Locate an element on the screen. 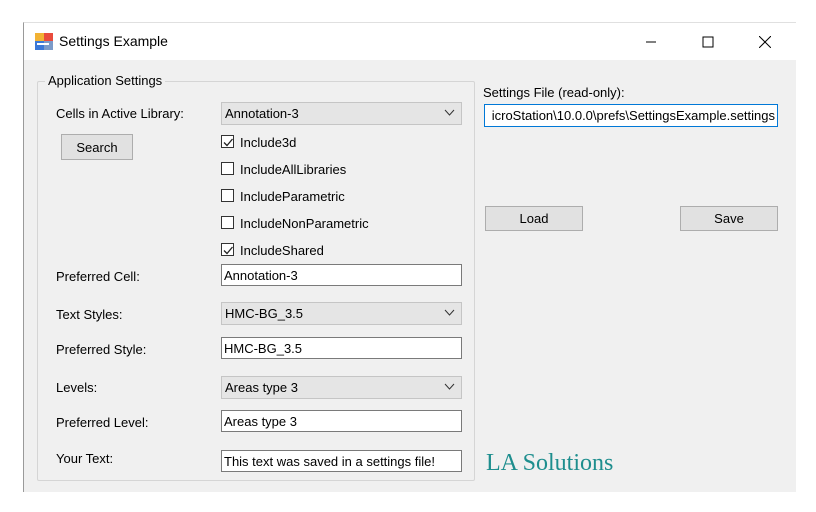  preferred-cell-value: Annotation-3 is located at coordinates (261, 275).